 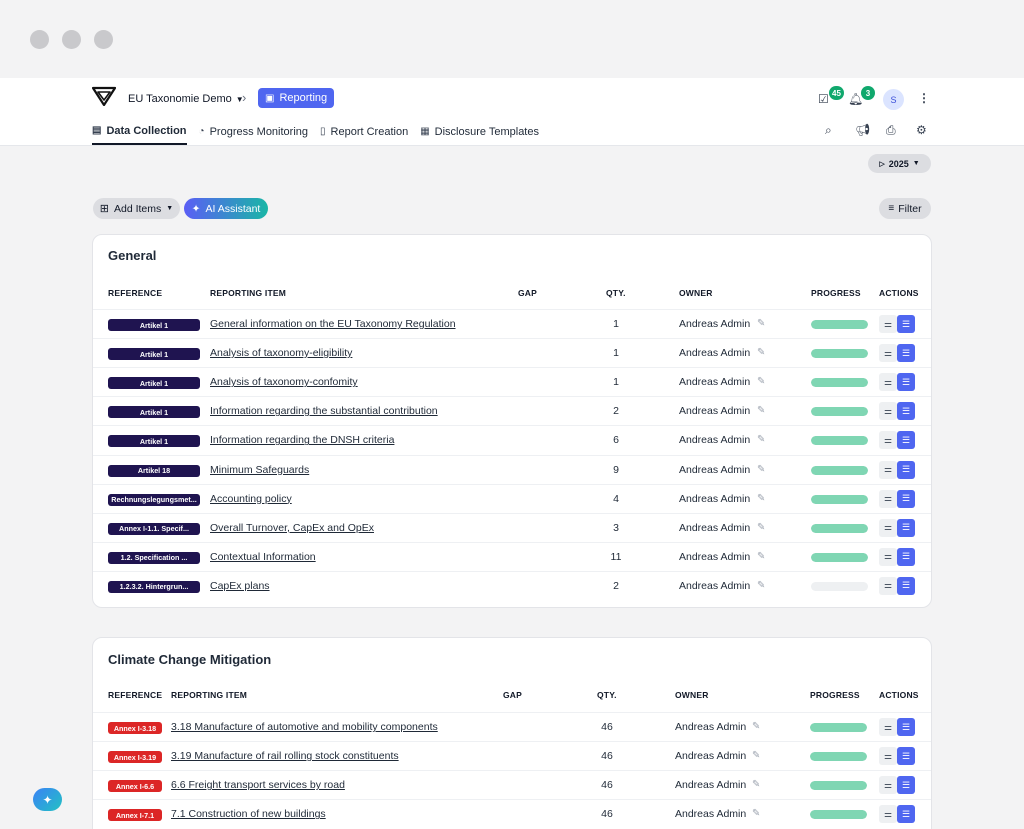 I want to click on module-pill: ▣ Reporting, so click(x=296, y=98).